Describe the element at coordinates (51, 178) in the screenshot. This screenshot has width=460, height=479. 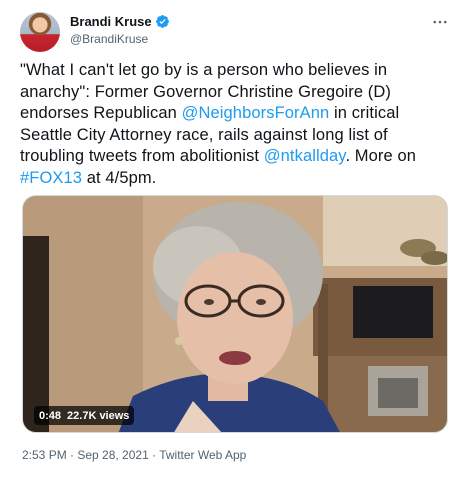
I see `hashtag-link: #FOX13` at that location.